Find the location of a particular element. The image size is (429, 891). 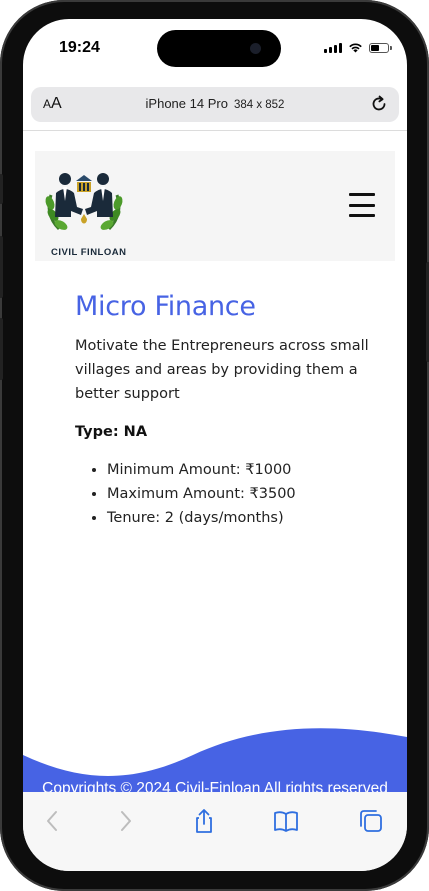

logo-emblem is located at coordinates (84, 202).